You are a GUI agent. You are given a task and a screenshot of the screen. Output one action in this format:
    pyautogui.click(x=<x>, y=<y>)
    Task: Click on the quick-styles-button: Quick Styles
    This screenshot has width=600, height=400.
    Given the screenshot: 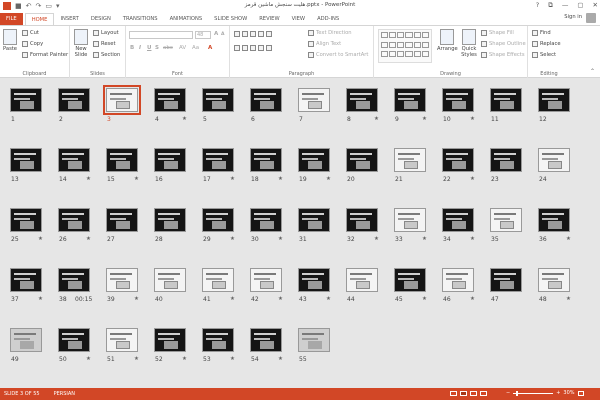 What is the action you would take?
    pyautogui.click(x=469, y=43)
    